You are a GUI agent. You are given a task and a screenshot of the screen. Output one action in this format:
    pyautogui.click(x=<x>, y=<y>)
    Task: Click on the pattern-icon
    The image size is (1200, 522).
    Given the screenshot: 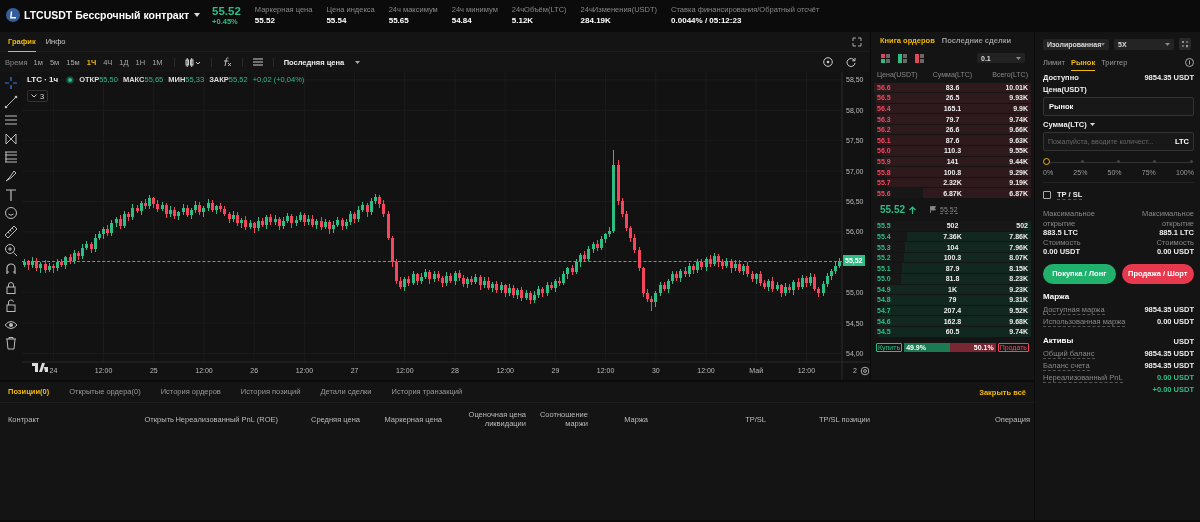 What is the action you would take?
    pyautogui.click(x=11, y=138)
    